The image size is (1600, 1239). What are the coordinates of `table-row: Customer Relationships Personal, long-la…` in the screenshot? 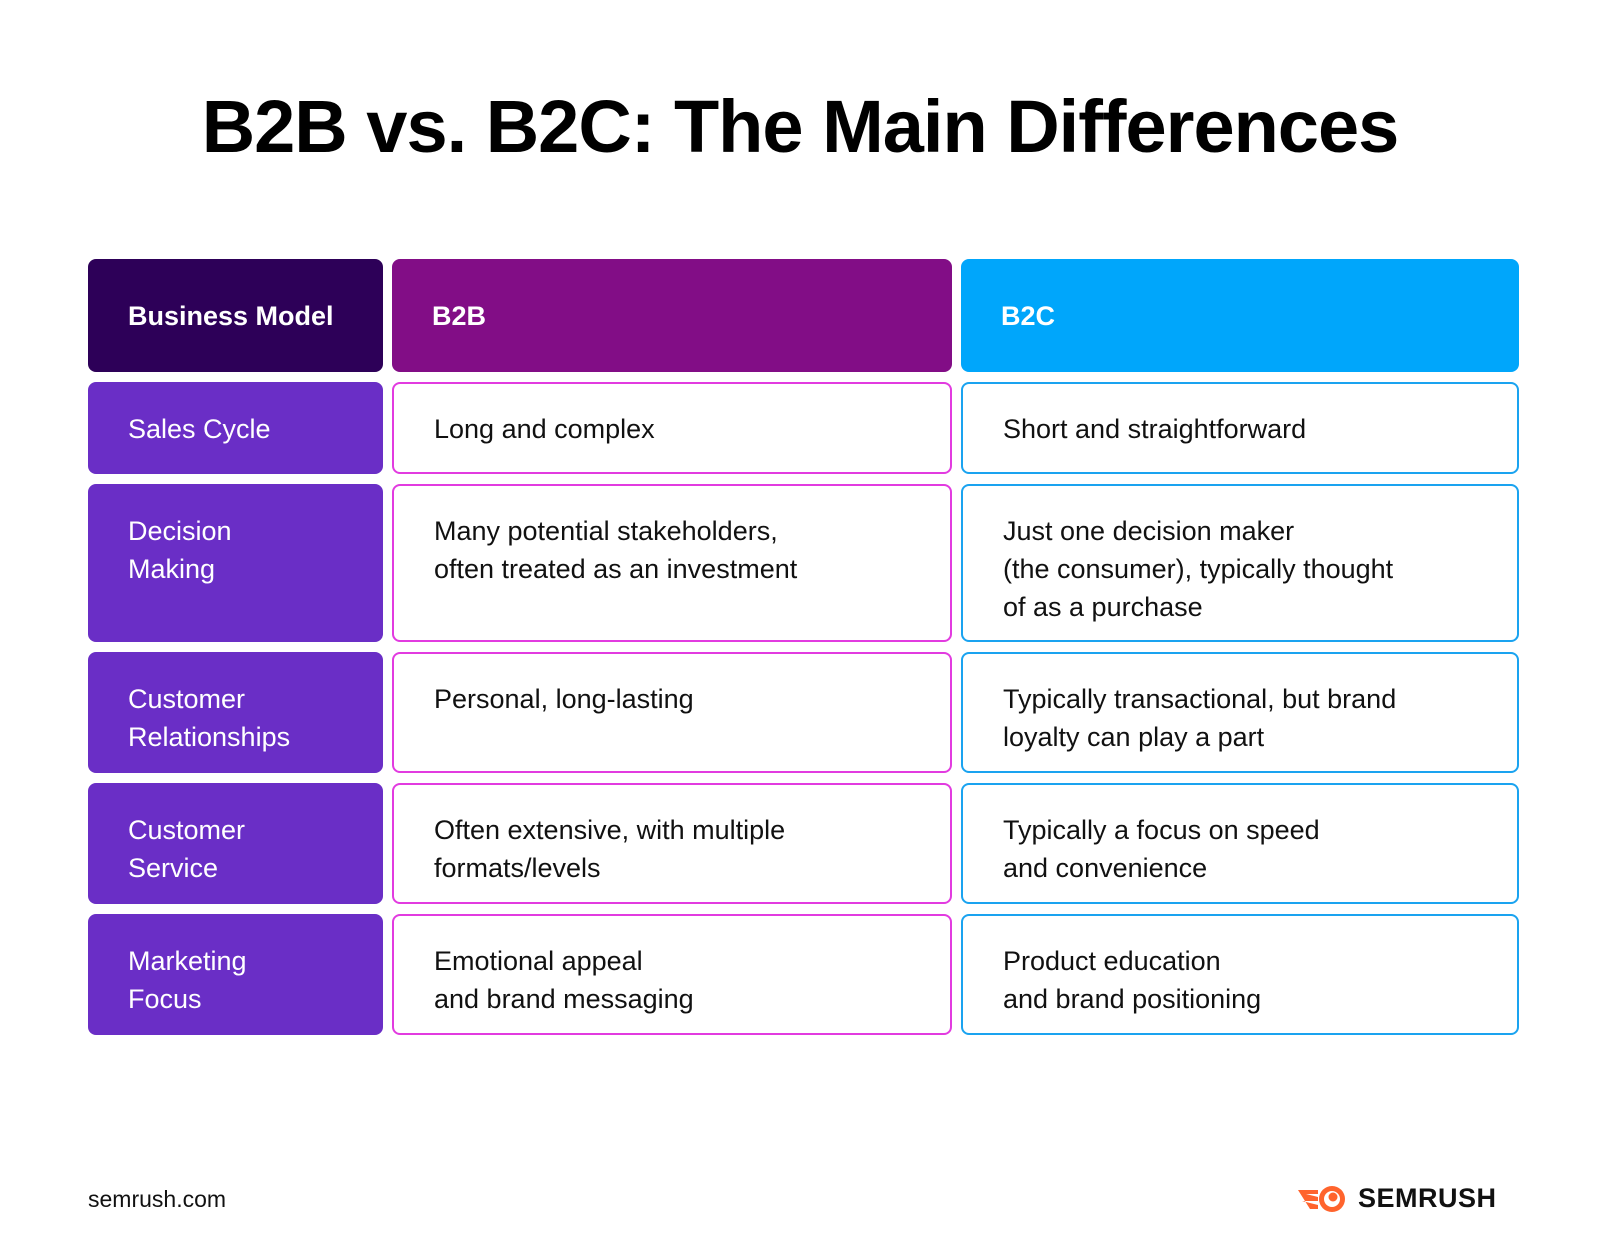 It's located at (803, 712).